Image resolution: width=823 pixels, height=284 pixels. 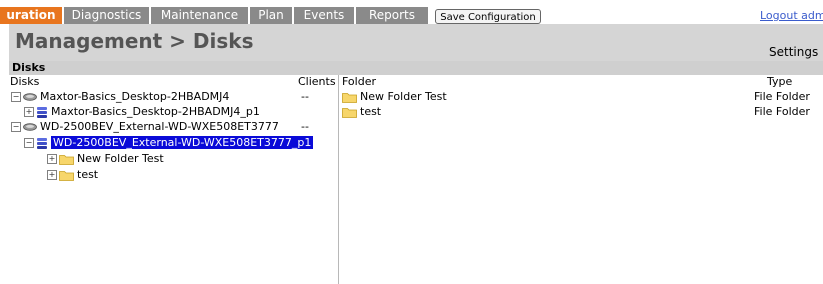 What do you see at coordinates (24, 81) in the screenshot?
I see `column-header-disks: Disks` at bounding box center [24, 81].